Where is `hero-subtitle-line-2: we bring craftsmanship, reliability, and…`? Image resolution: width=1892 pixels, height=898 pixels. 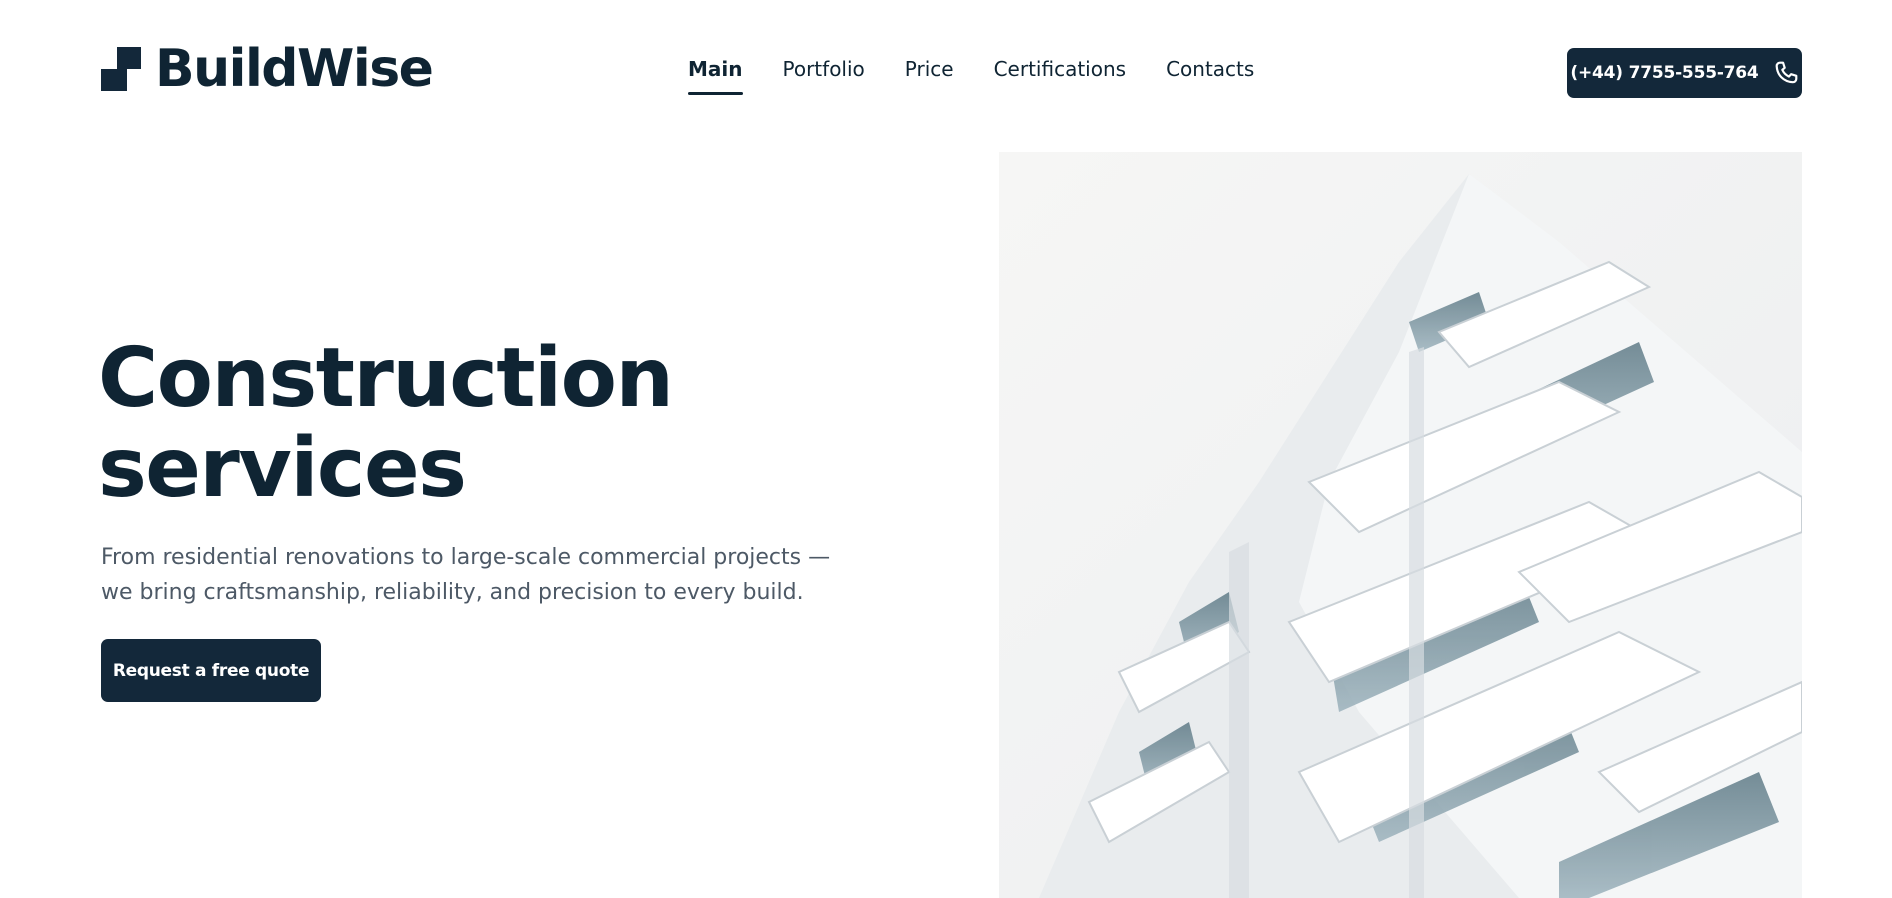
hero-subtitle-line-2: we bring craftsmanship, reliability, and… is located at coordinates (452, 592).